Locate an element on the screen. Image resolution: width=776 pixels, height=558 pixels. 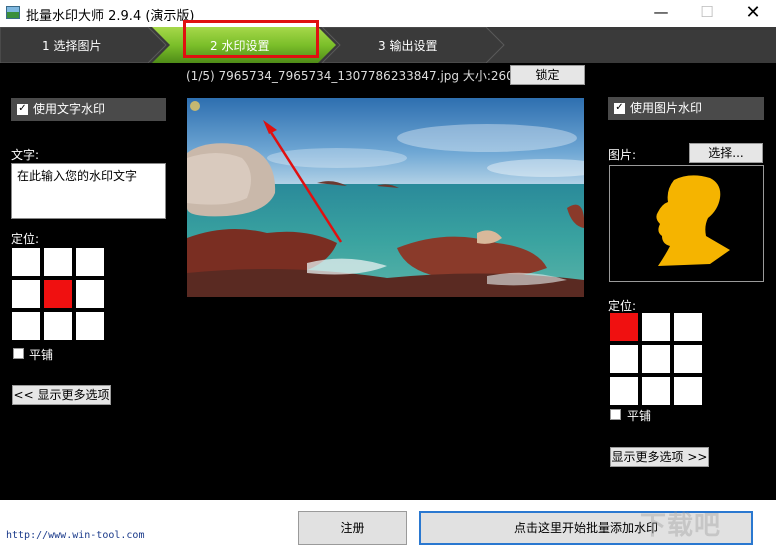
site-watermark: 下载吧 is located at coordinates (681, 526).